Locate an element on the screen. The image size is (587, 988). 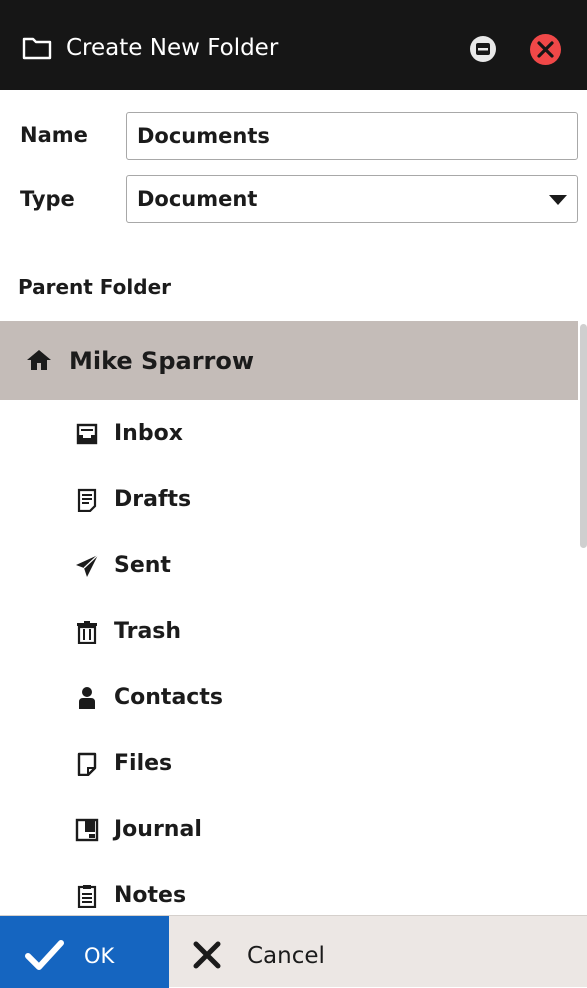
cancel-button: Cancel is located at coordinates (378, 952).